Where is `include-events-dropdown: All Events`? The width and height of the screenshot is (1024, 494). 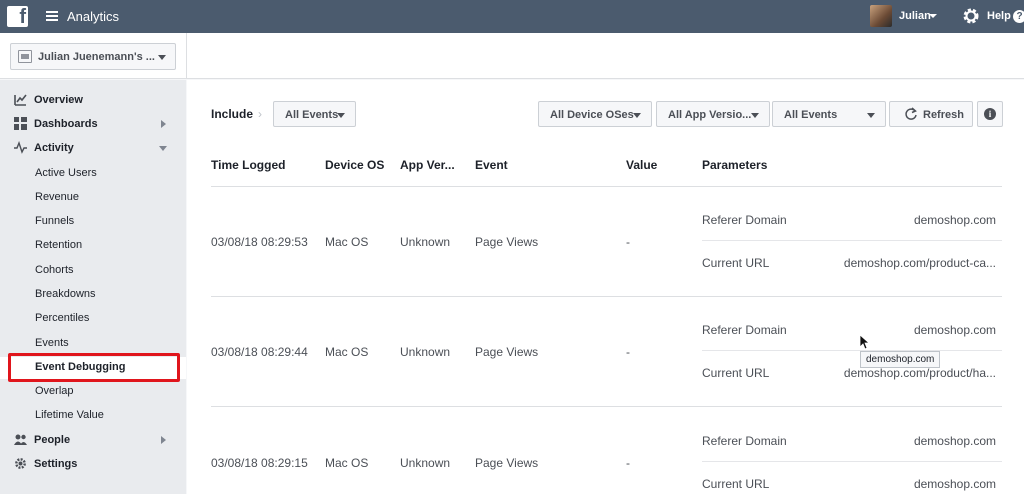 include-events-dropdown: All Events is located at coordinates (314, 114).